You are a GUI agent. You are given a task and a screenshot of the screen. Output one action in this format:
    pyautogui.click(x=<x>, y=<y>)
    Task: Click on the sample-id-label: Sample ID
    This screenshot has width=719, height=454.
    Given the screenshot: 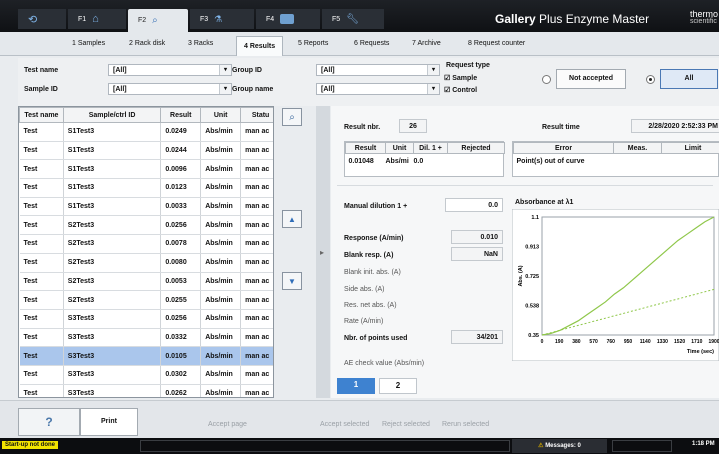 What is the action you would take?
    pyautogui.click(x=41, y=89)
    